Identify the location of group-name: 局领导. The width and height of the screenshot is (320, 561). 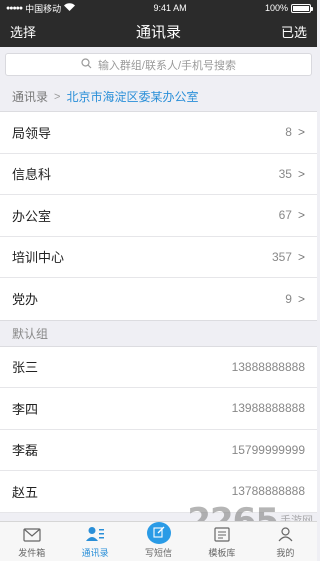
(32, 133).